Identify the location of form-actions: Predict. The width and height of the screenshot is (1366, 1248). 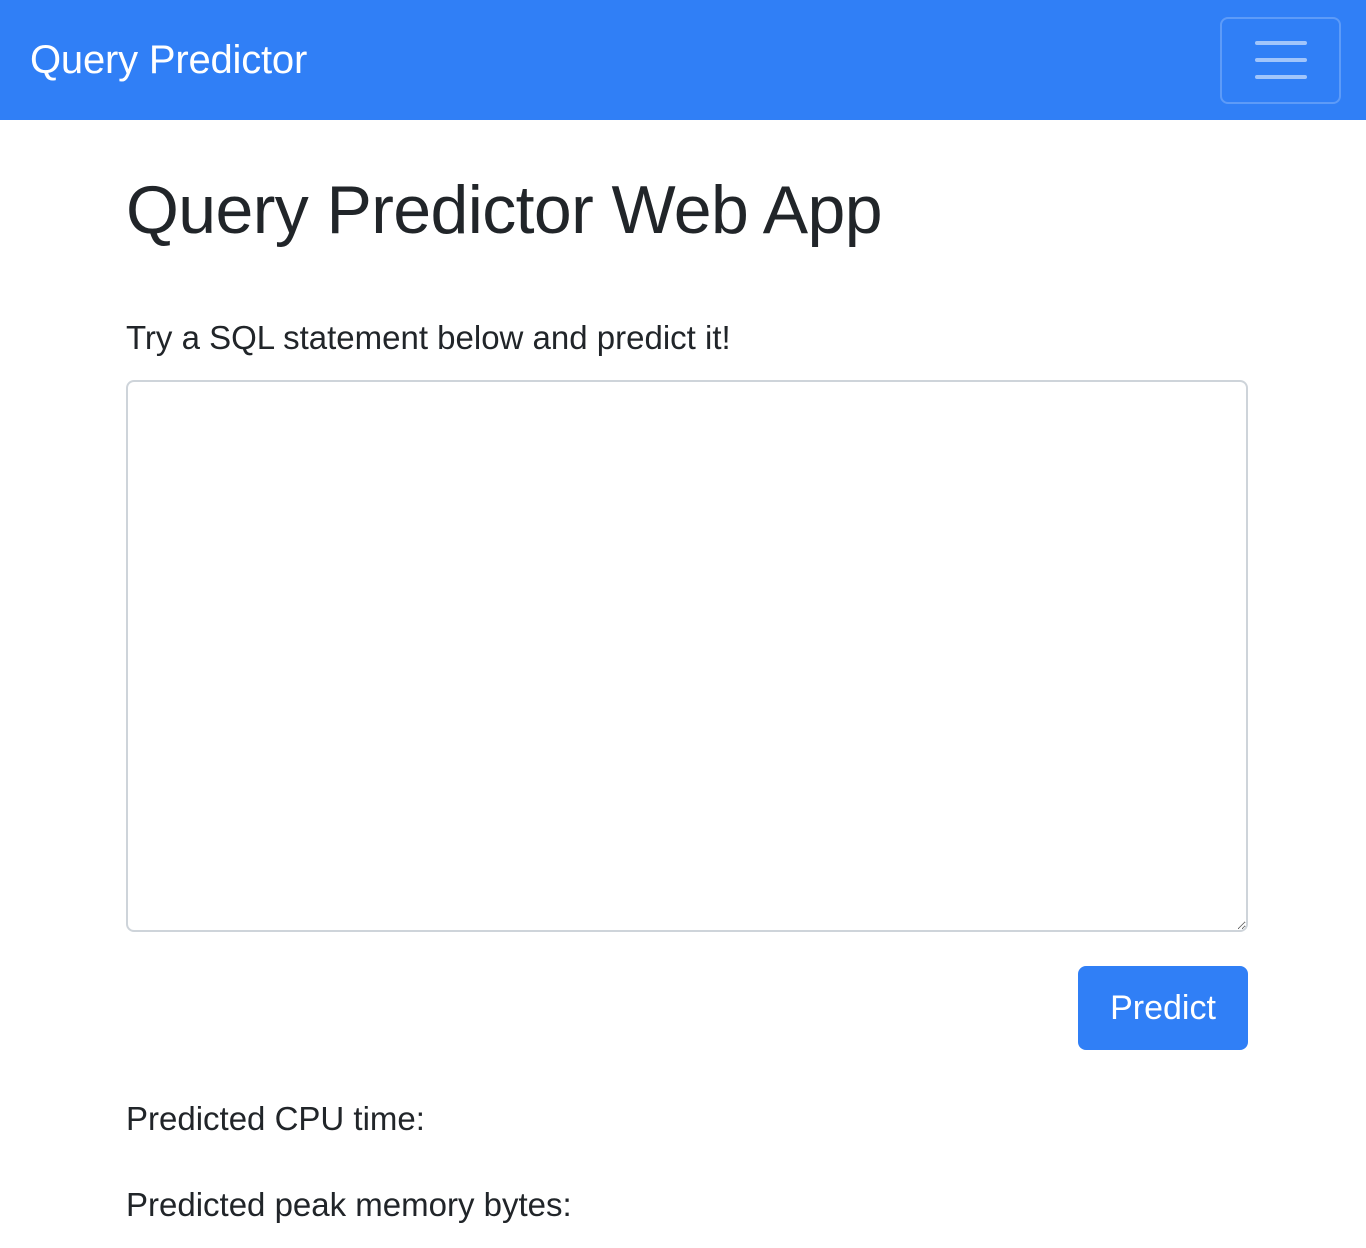
(687, 1008).